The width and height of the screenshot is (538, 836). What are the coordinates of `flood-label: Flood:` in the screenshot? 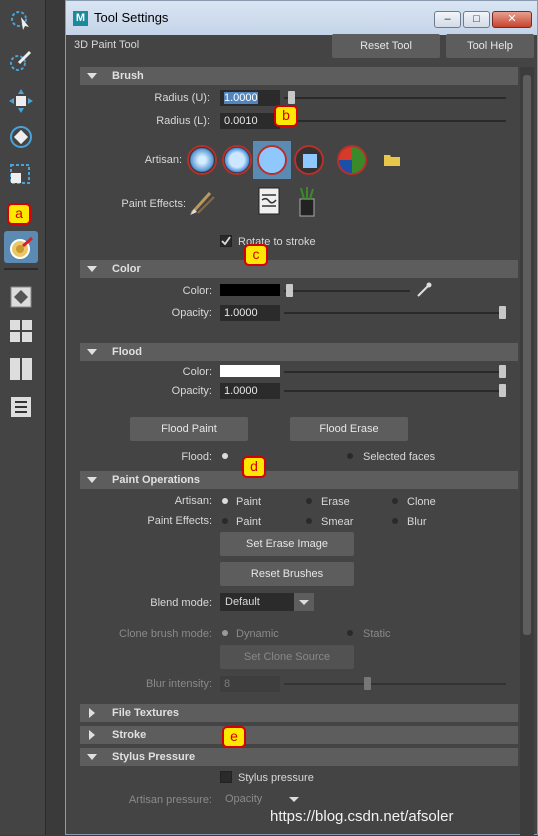 It's located at (196, 457).